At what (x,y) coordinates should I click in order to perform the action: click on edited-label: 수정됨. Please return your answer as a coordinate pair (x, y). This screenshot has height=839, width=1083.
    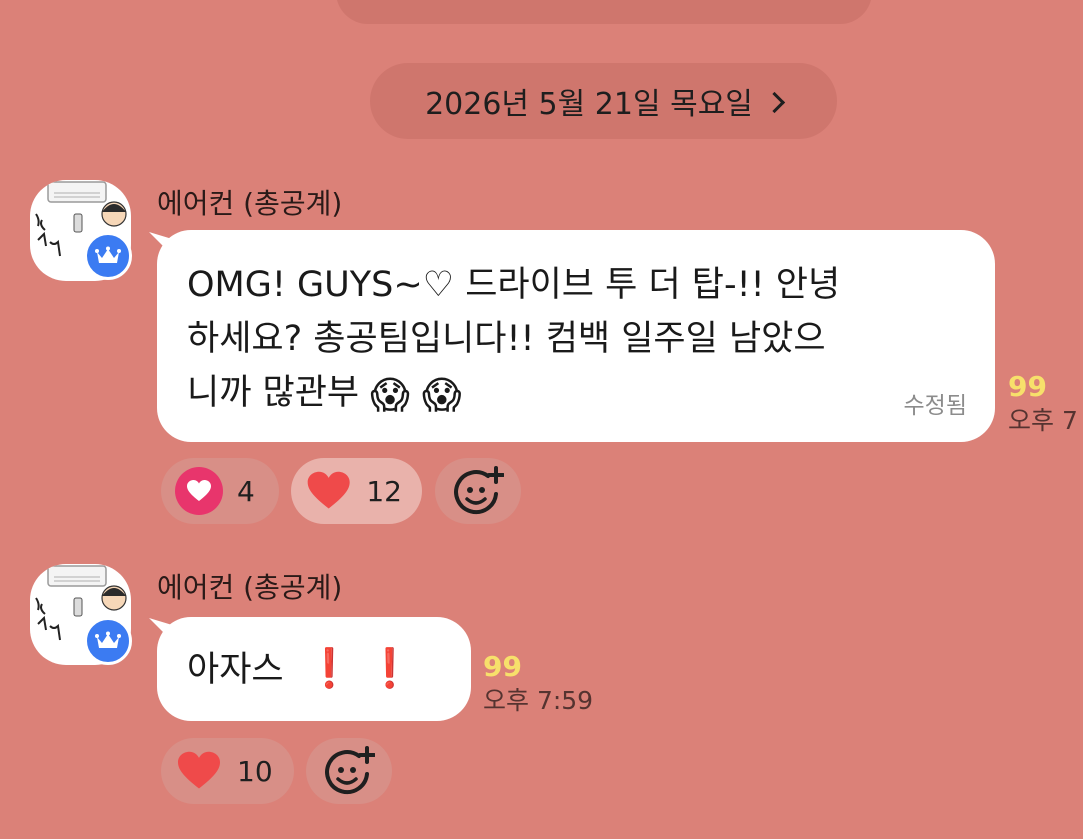
    Looking at the image, I should click on (935, 406).